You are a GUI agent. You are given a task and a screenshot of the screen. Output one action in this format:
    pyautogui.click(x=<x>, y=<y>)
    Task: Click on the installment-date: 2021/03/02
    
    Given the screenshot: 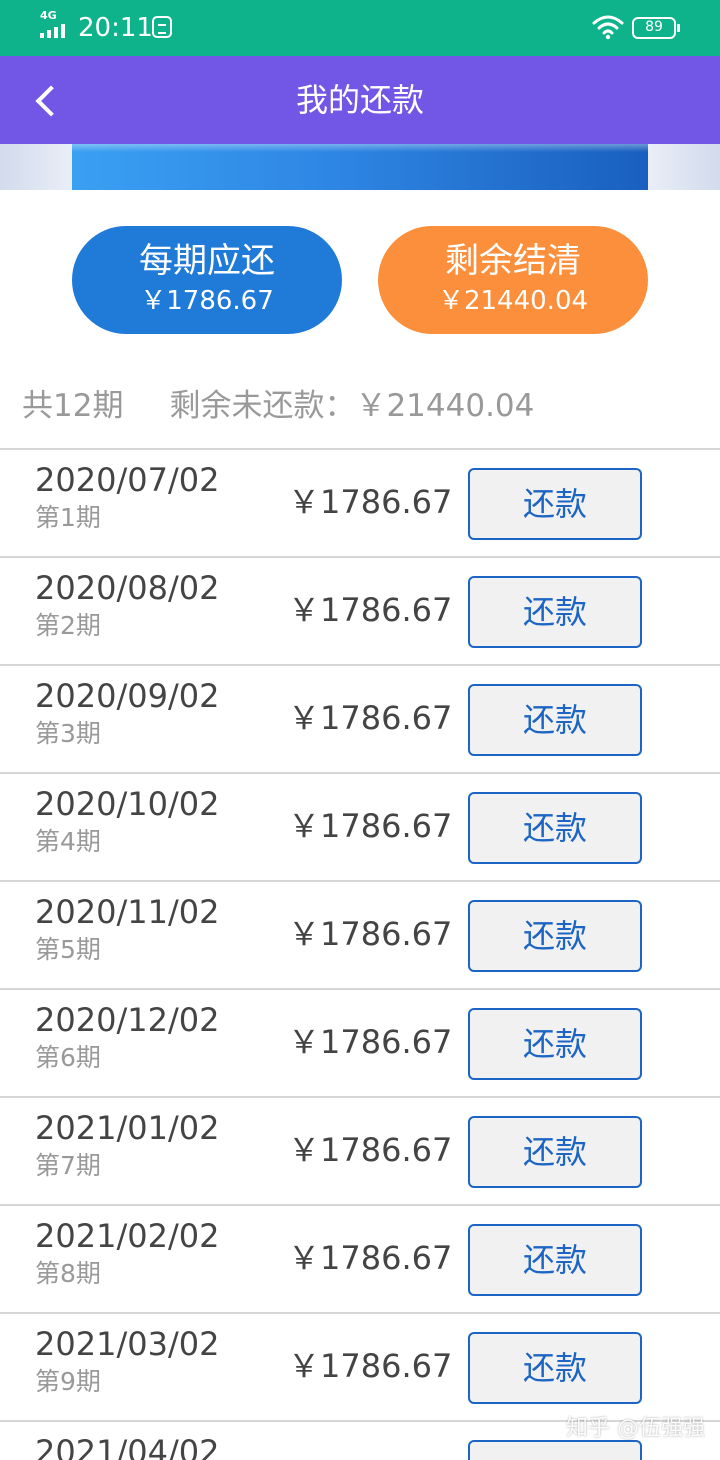 What is the action you would take?
    pyautogui.click(x=127, y=1344)
    